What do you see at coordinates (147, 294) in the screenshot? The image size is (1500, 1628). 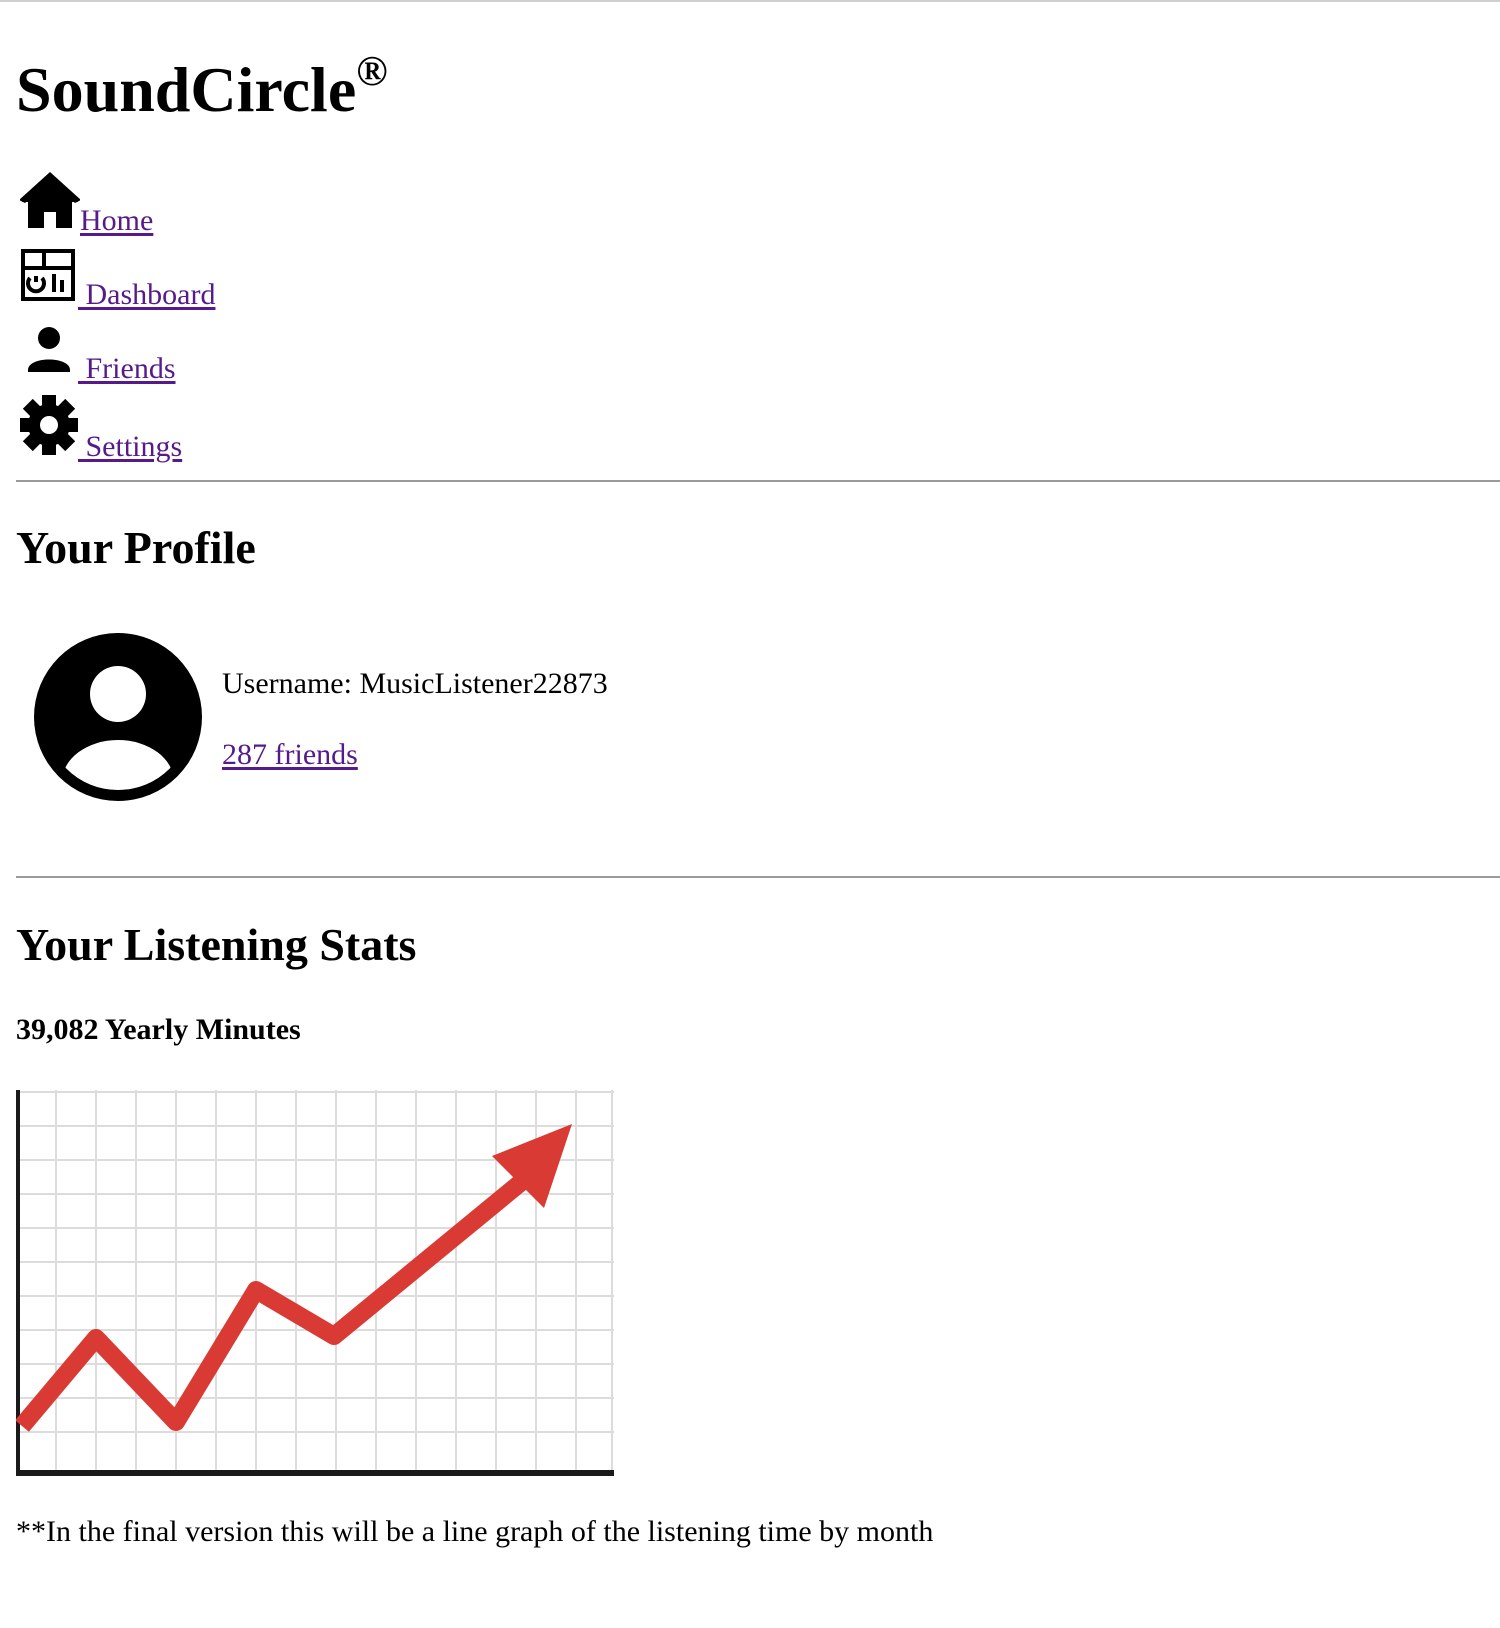 I see `nav-link-dashboard: Dashboard` at bounding box center [147, 294].